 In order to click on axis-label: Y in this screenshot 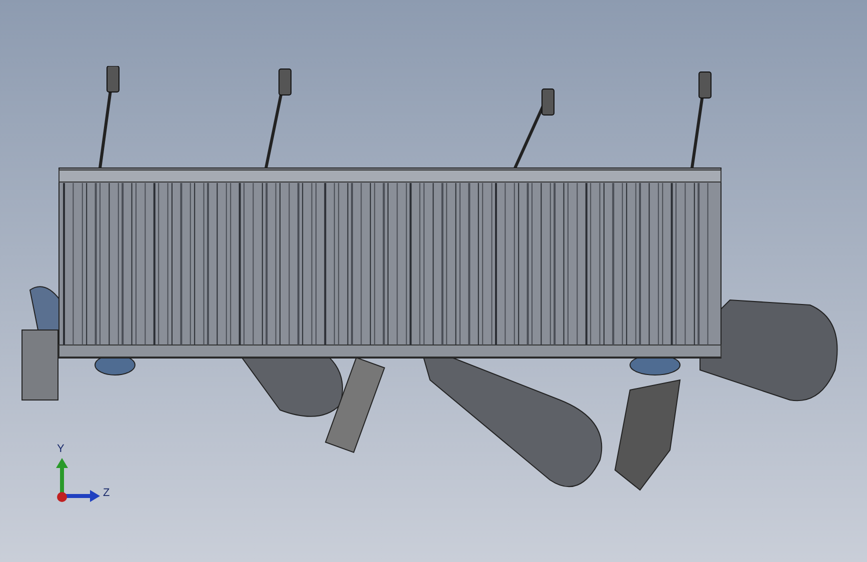, I will do `click(60, 449)`.